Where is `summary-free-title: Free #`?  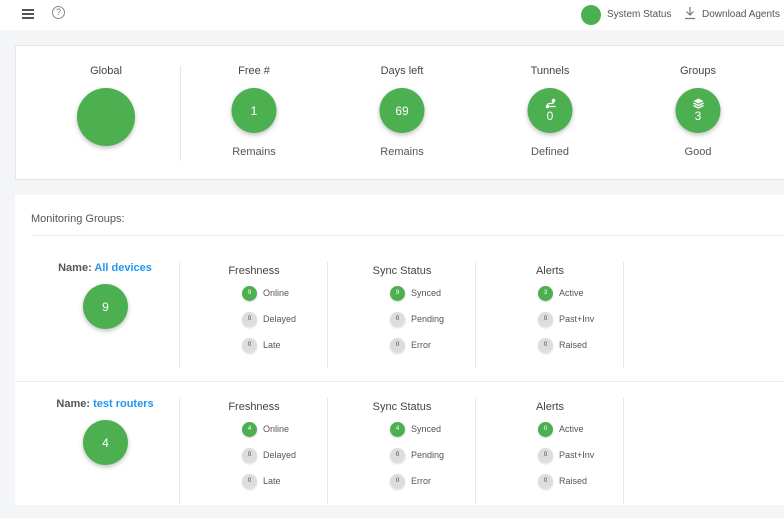 summary-free-title: Free # is located at coordinates (254, 71).